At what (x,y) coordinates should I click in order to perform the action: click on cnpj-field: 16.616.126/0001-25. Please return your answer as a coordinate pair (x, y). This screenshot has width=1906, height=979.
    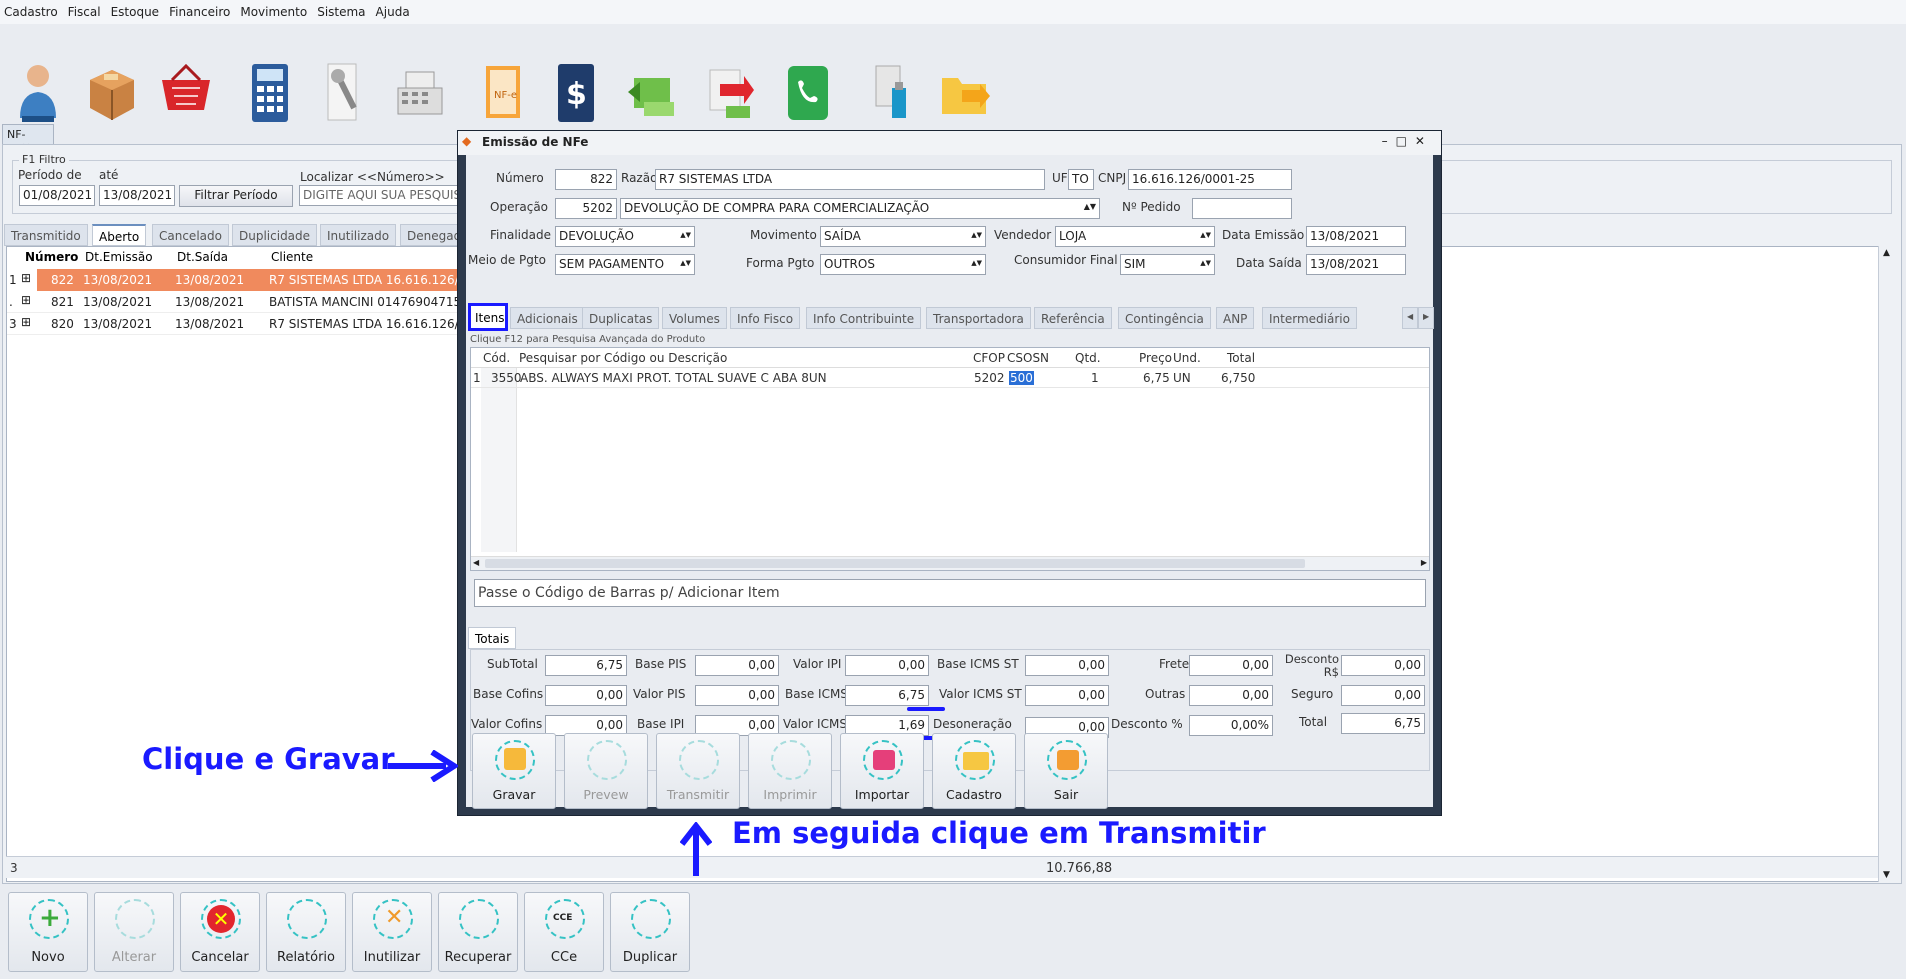
    Looking at the image, I should click on (1210, 179).